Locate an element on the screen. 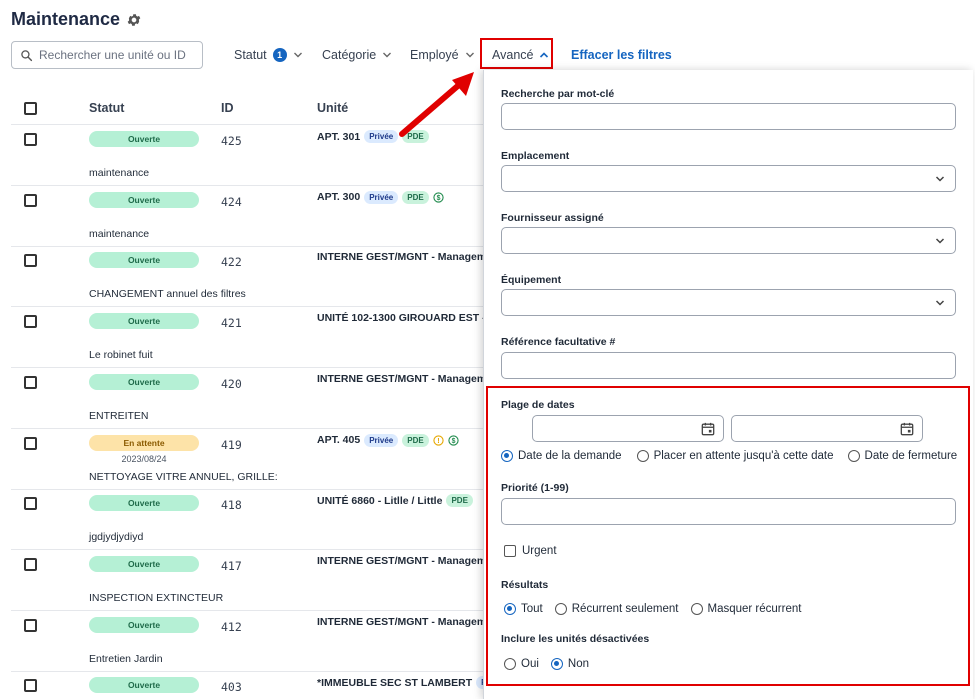 The width and height of the screenshot is (975, 699). priority-label: Priorité (1-99) is located at coordinates (535, 488).